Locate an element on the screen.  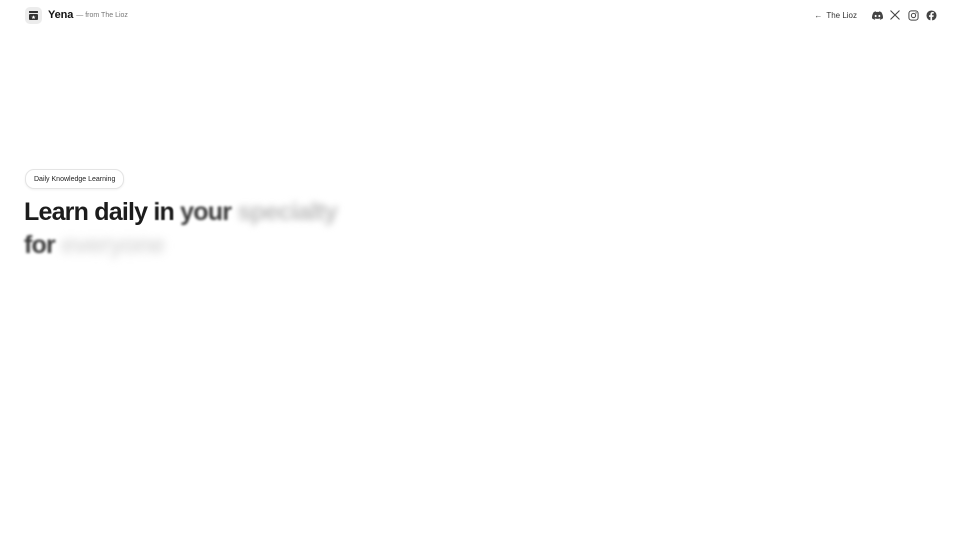
instagram-icon is located at coordinates (913, 15).